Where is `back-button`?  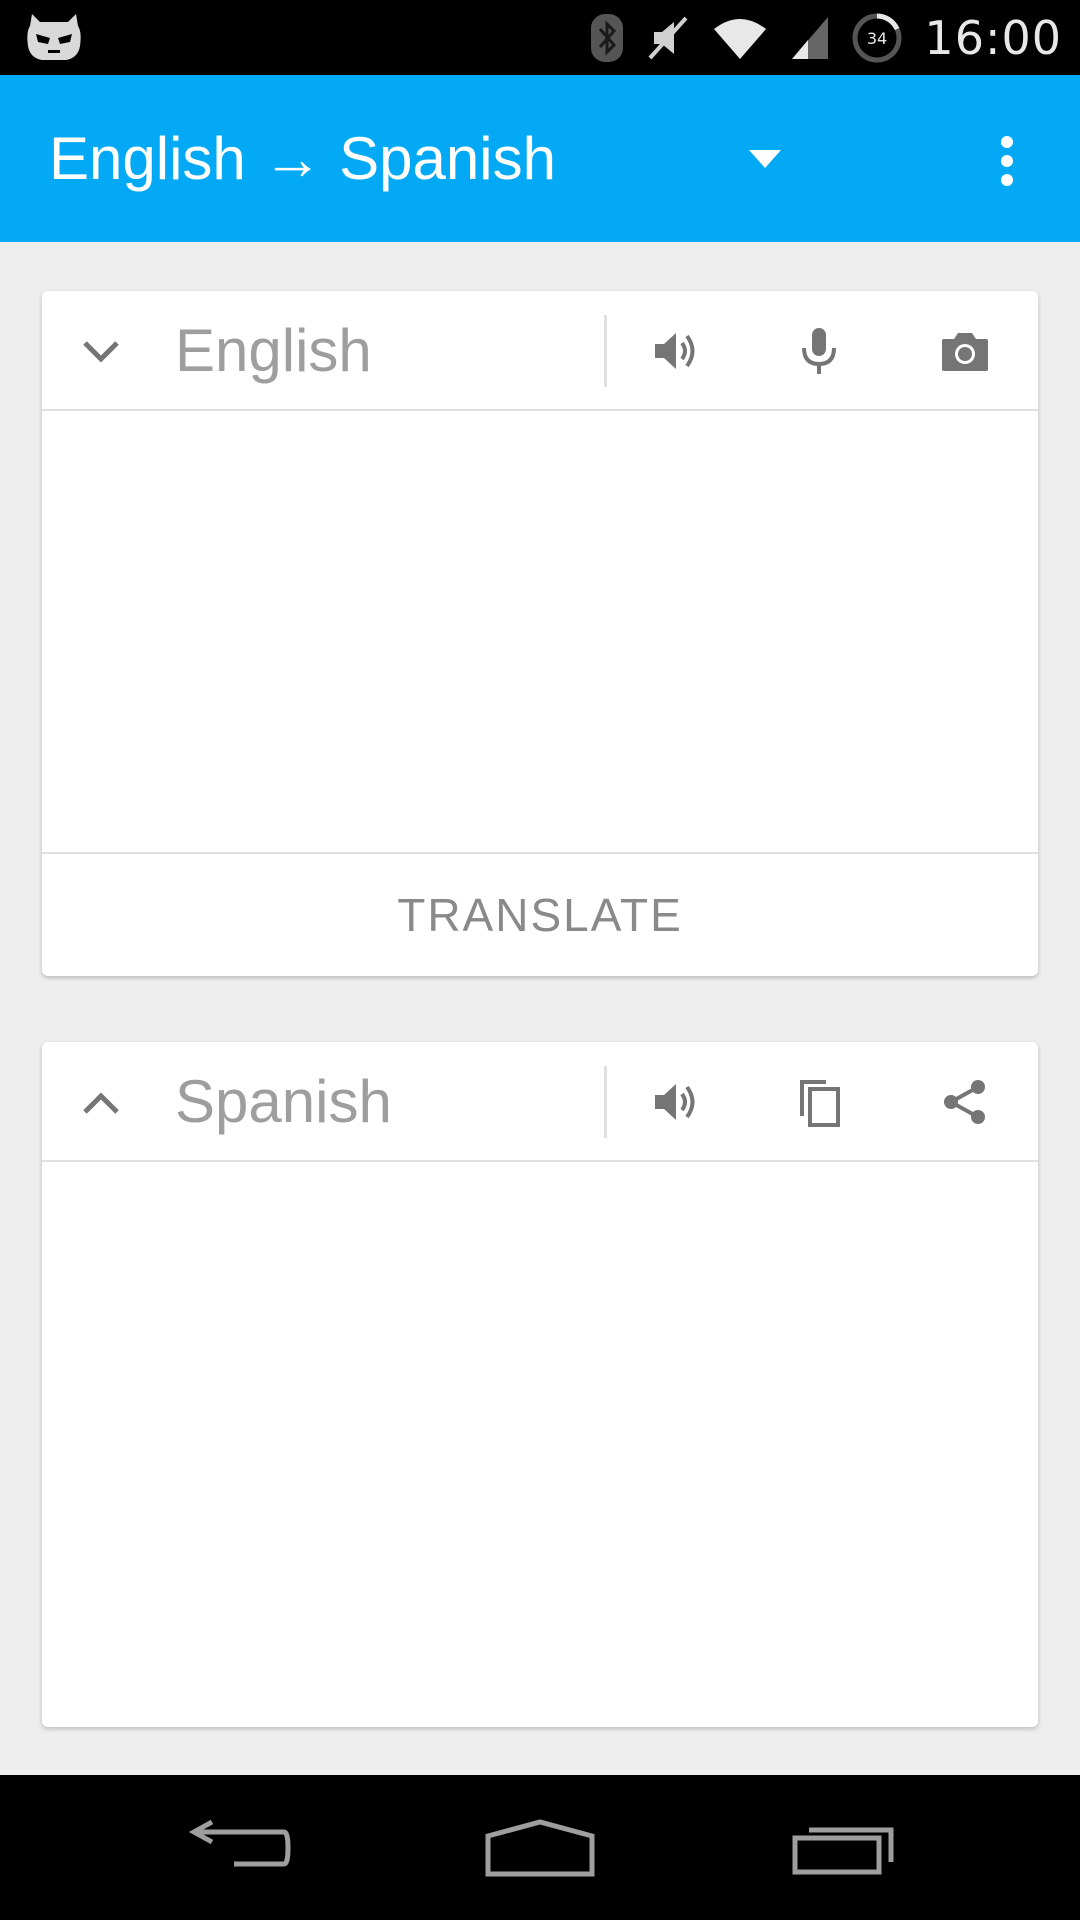
back-button is located at coordinates (240, 1847).